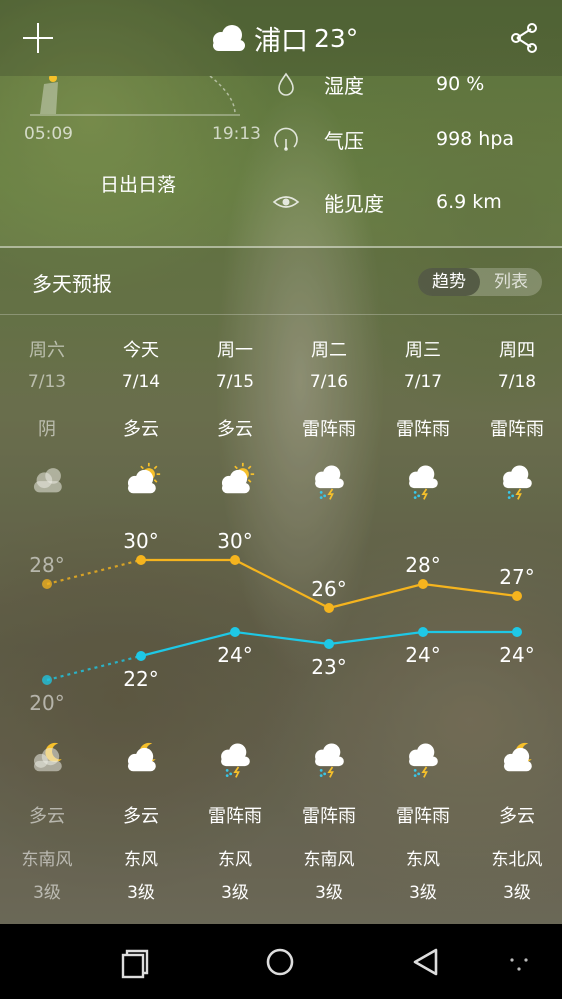 This screenshot has width=562, height=999. What do you see at coordinates (449, 282) in the screenshot?
I see `trend-tab: 趋势` at bounding box center [449, 282].